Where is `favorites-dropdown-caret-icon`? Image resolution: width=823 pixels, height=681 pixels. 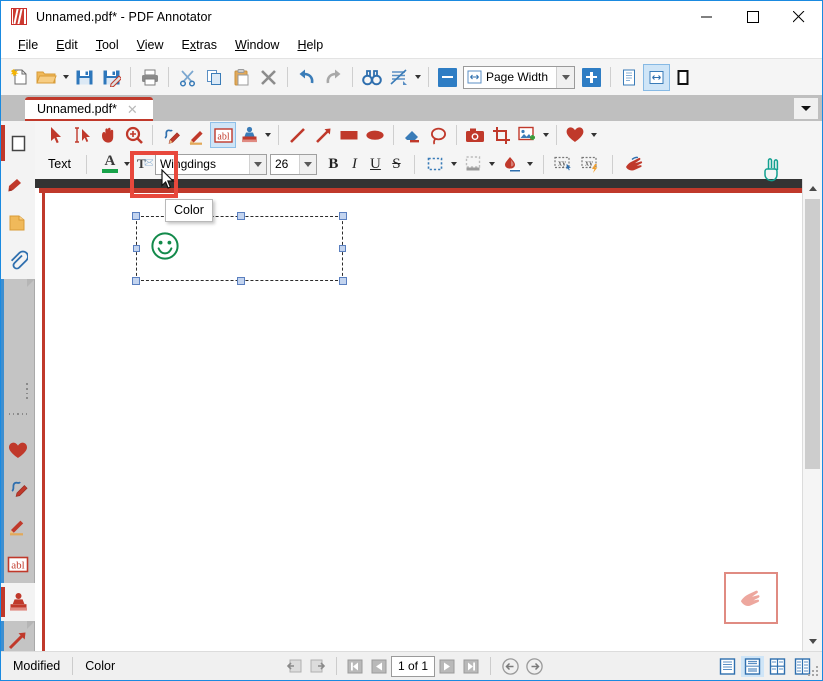
favorites-dropdown-caret-icon is located at coordinates (593, 135).